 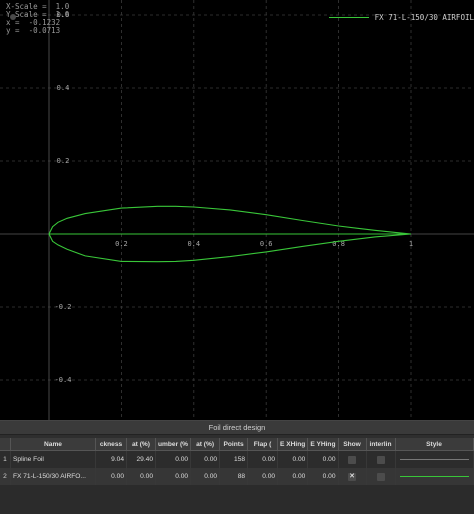 I want to click on row-thickness-at: 29.40, so click(x=141, y=459).